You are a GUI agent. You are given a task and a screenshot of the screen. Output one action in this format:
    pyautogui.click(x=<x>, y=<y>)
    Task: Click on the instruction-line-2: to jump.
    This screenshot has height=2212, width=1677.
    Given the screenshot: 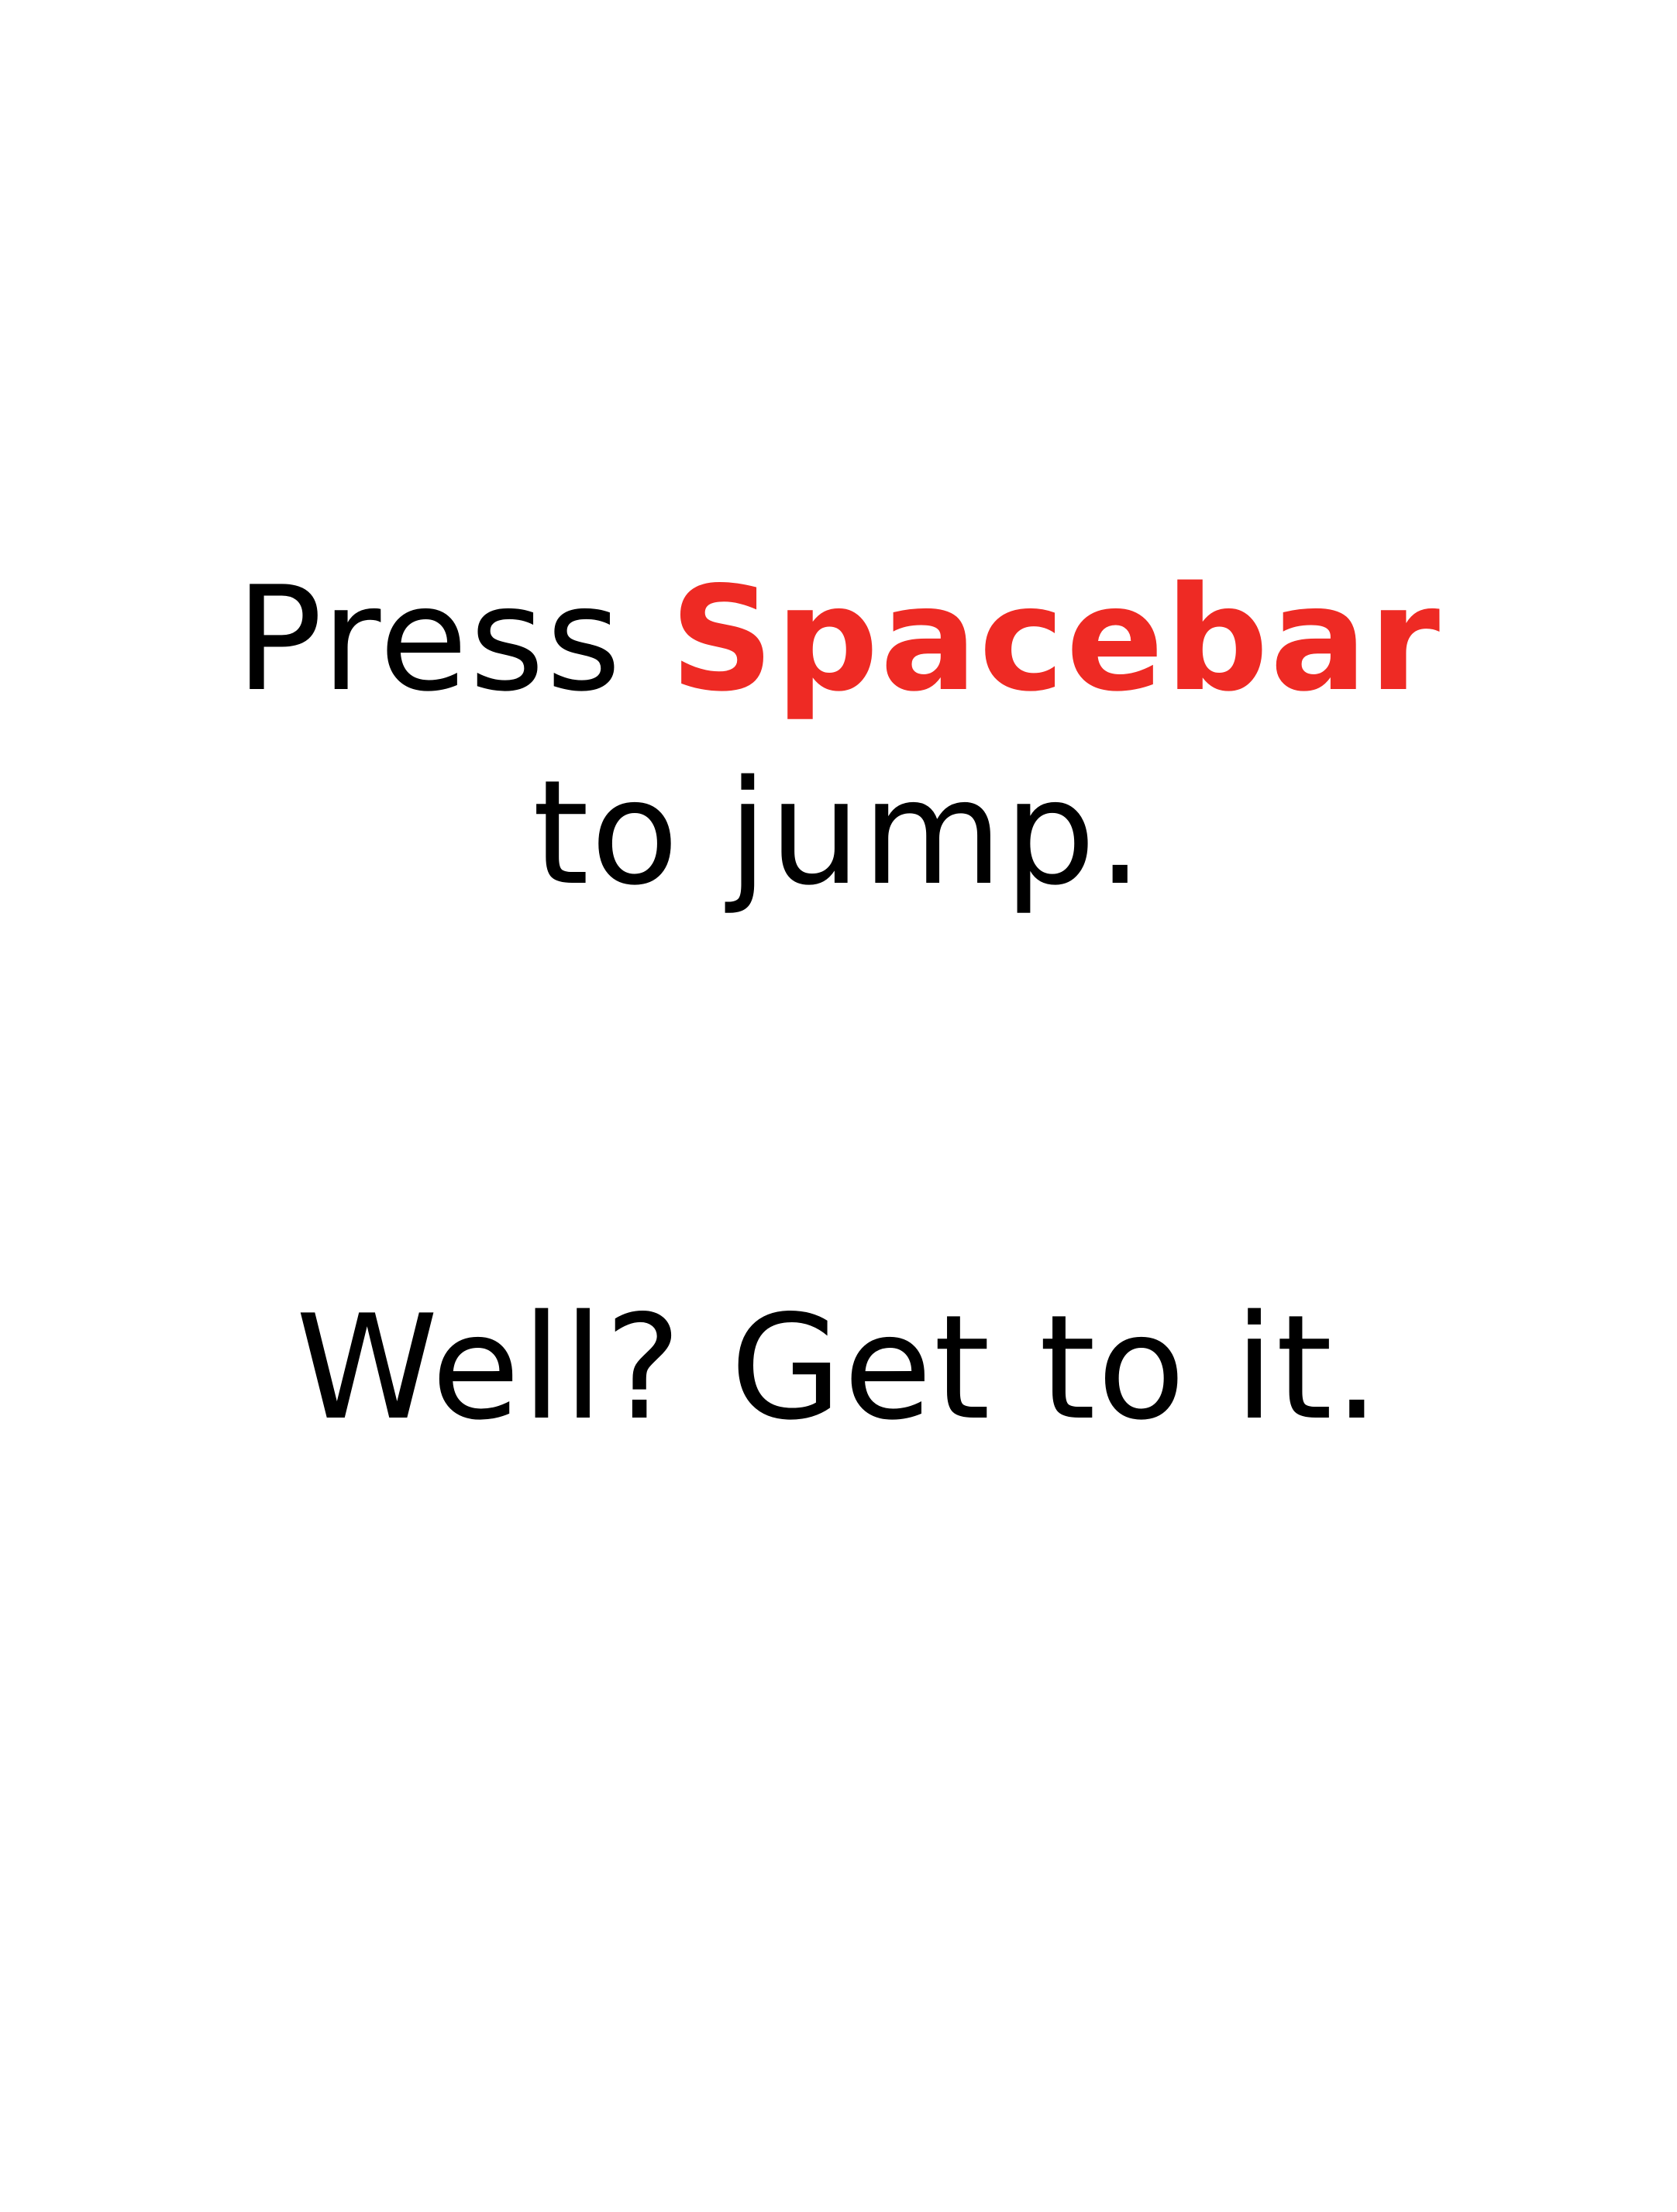 What is the action you would take?
    pyautogui.click(x=838, y=833)
    